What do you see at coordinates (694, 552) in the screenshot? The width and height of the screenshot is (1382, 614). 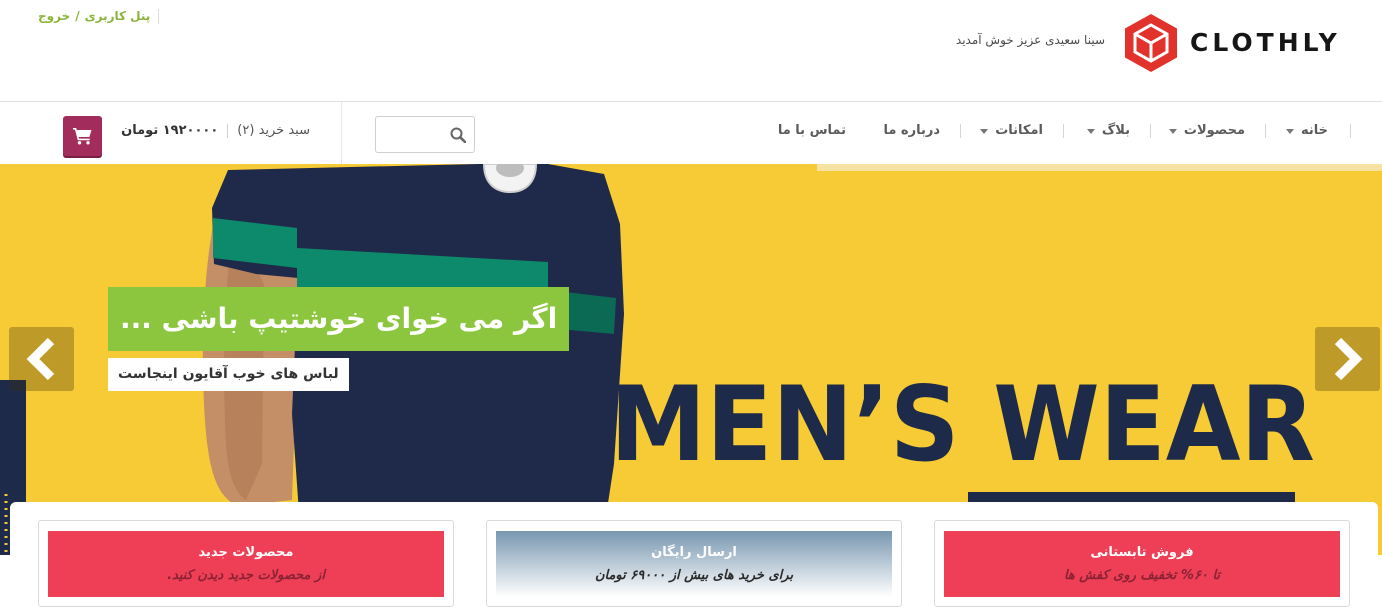 I see `feature-title: ارسال رایگان` at bounding box center [694, 552].